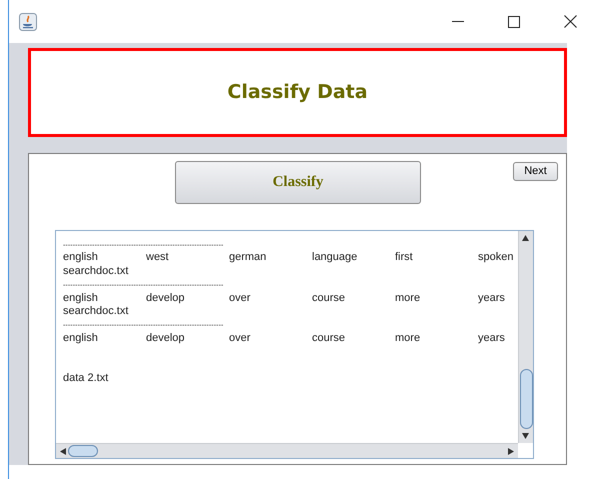 The width and height of the screenshot is (606, 479). Describe the element at coordinates (158, 258) in the screenshot. I see `keyword: west` at that location.